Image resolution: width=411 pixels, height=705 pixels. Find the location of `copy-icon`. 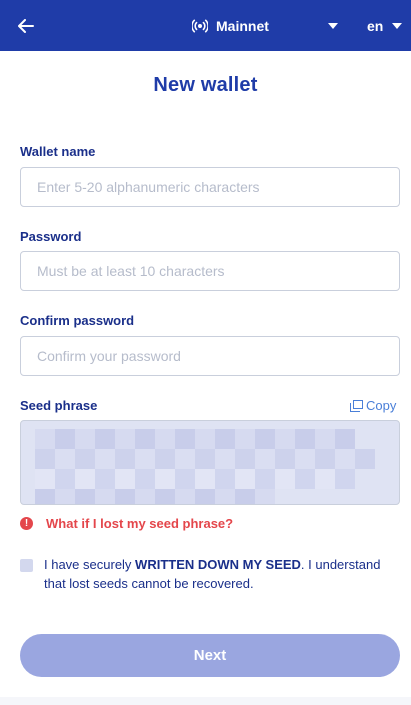

copy-icon is located at coordinates (356, 405).